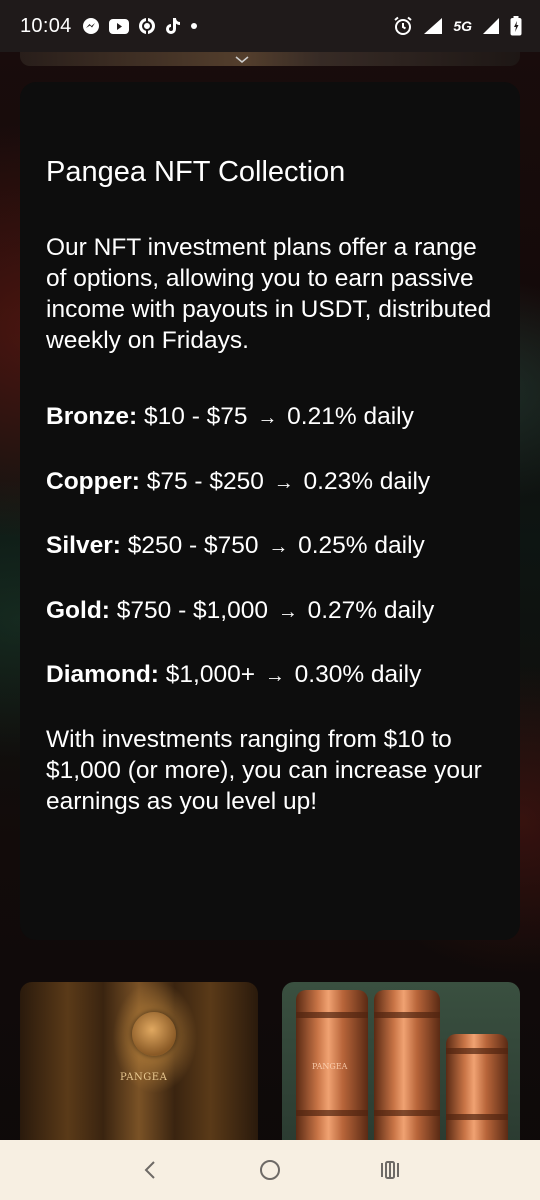 This screenshot has height=1200, width=540. I want to click on plan-name: Copper:, so click(93, 481).